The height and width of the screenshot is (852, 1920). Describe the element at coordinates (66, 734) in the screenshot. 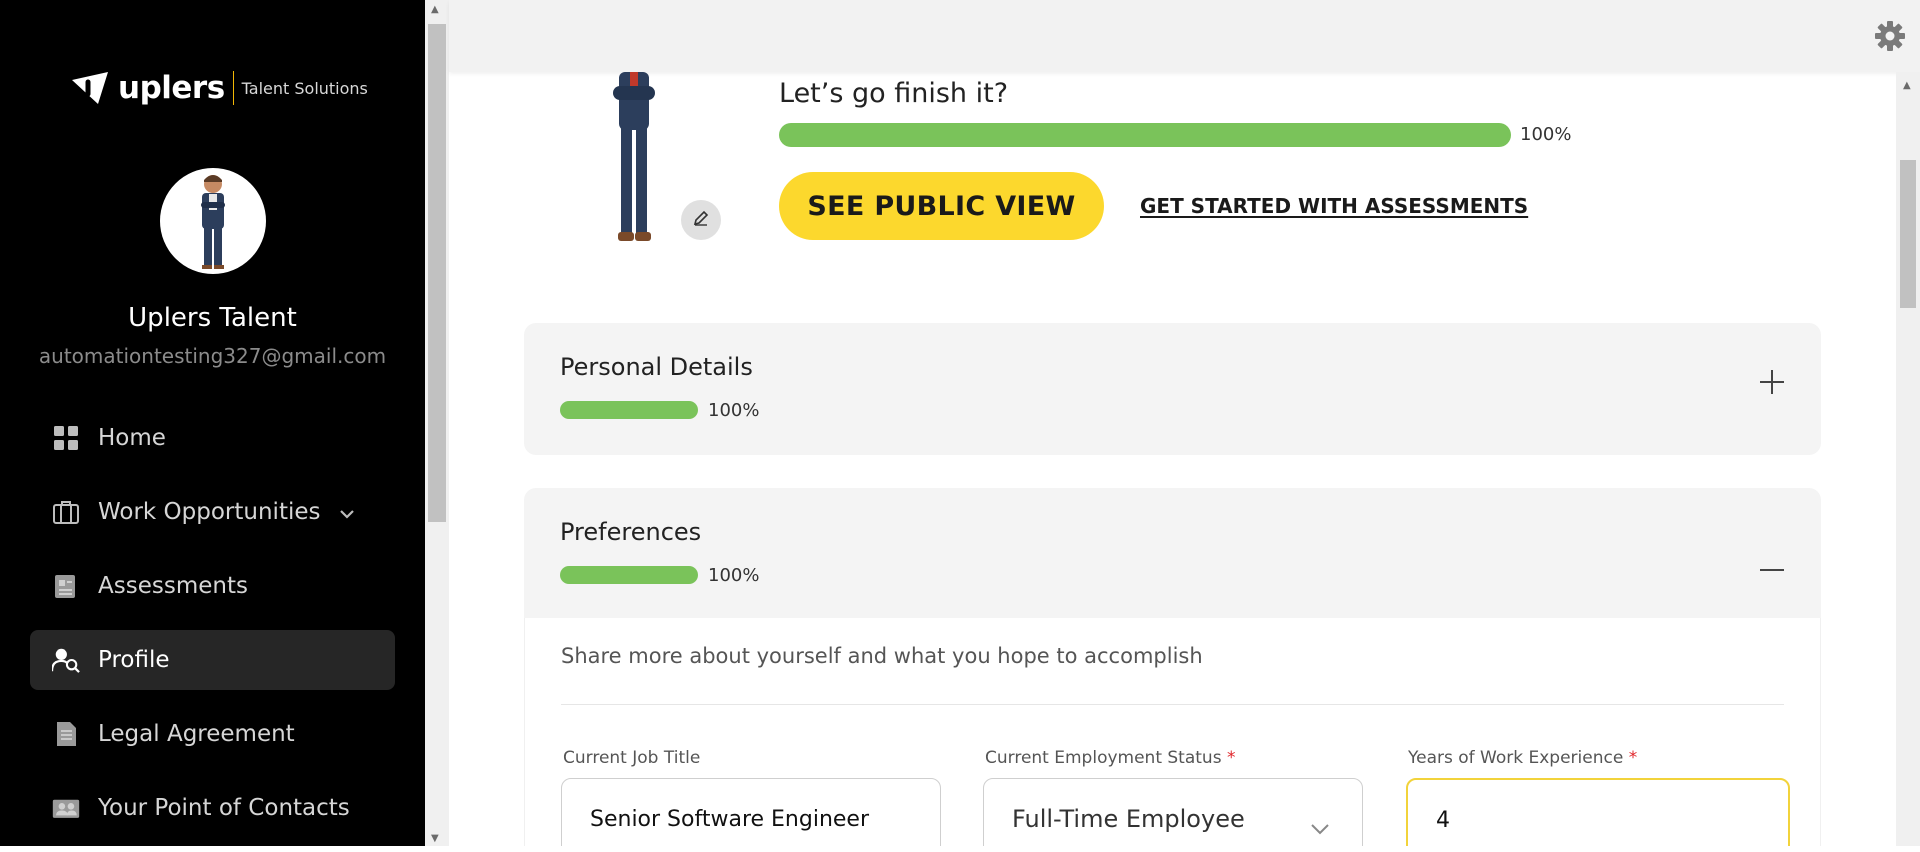

I see `document-icon` at that location.